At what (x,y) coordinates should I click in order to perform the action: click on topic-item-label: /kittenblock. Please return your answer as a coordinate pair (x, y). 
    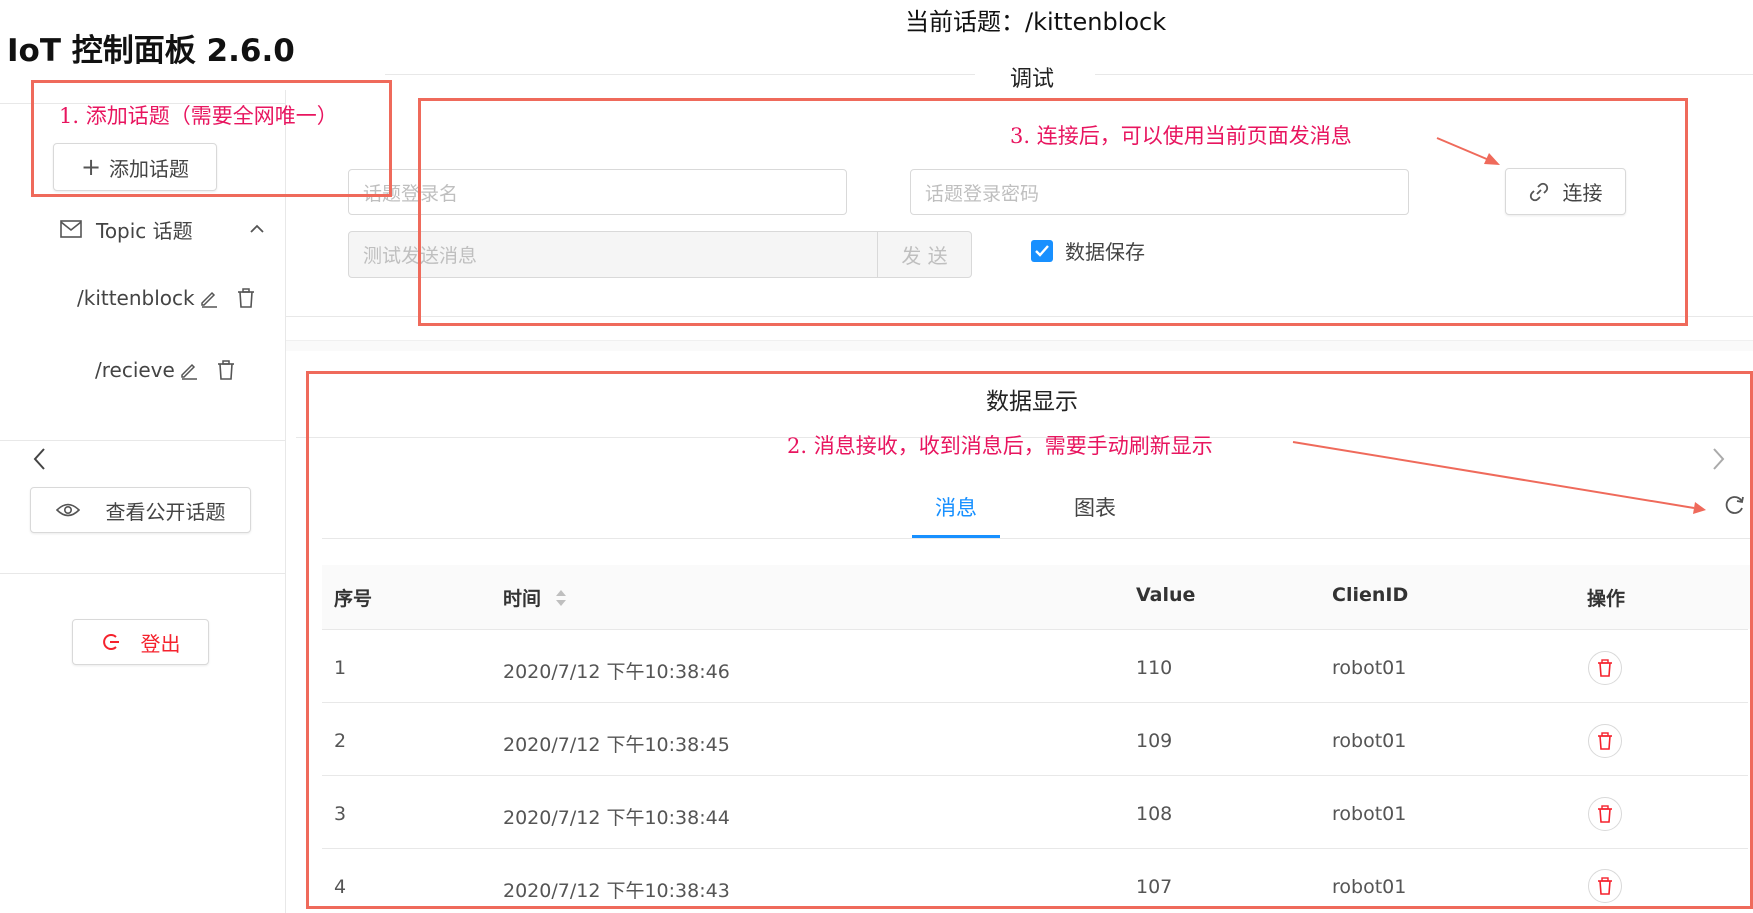
    Looking at the image, I should click on (136, 298).